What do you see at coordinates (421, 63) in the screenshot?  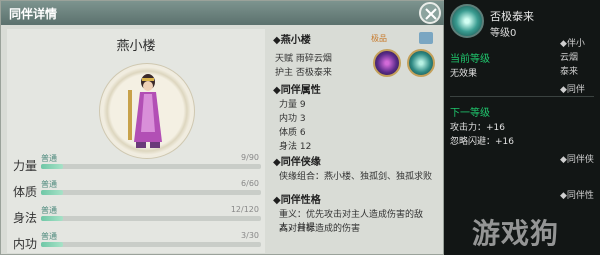 I see `guard-skill-icon` at bounding box center [421, 63].